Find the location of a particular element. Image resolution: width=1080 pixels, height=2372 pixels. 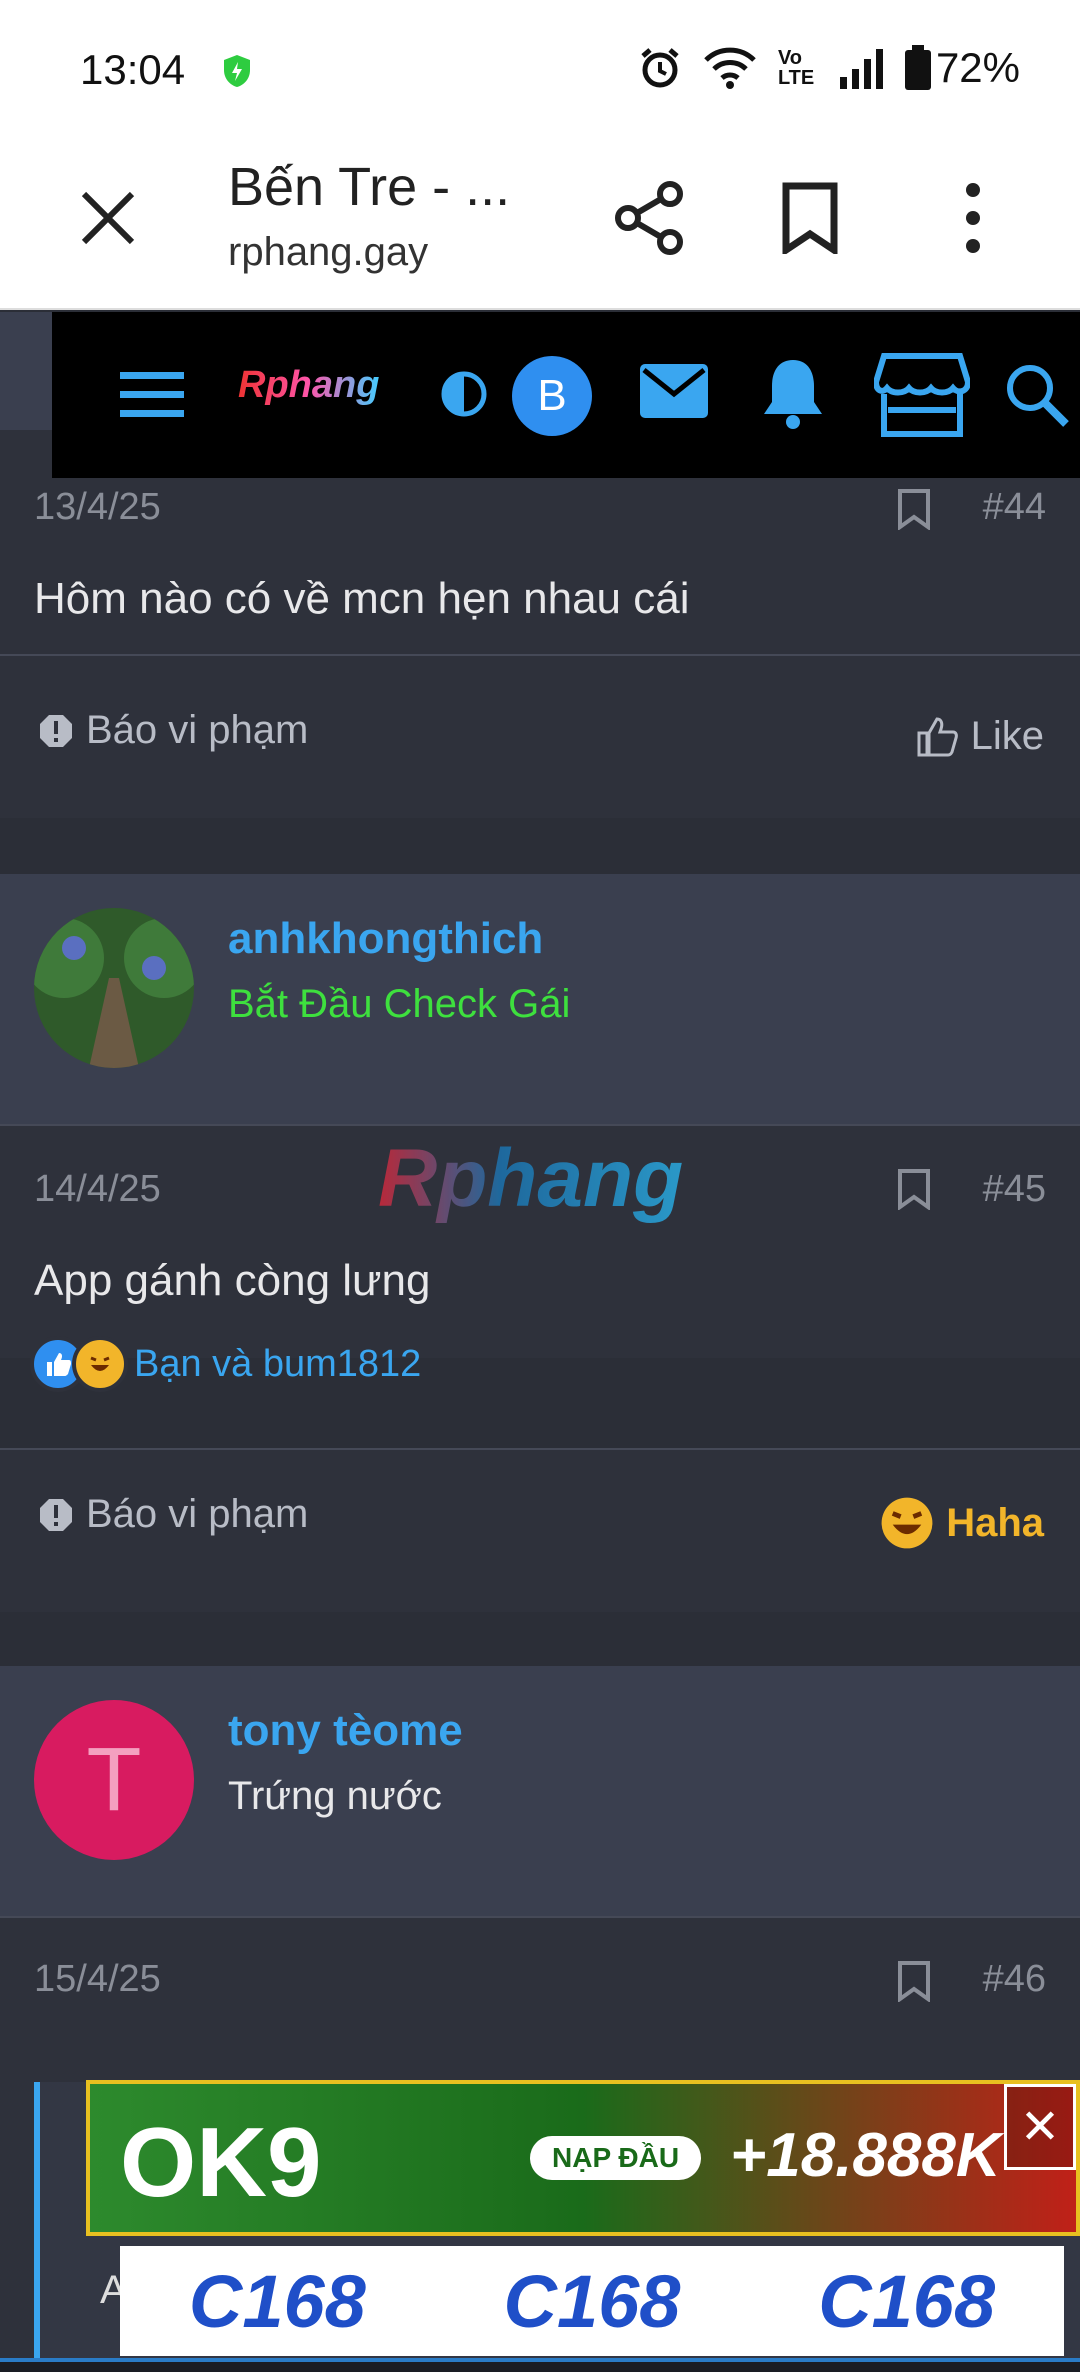

theme-toggle-icon is located at coordinates (464, 394).